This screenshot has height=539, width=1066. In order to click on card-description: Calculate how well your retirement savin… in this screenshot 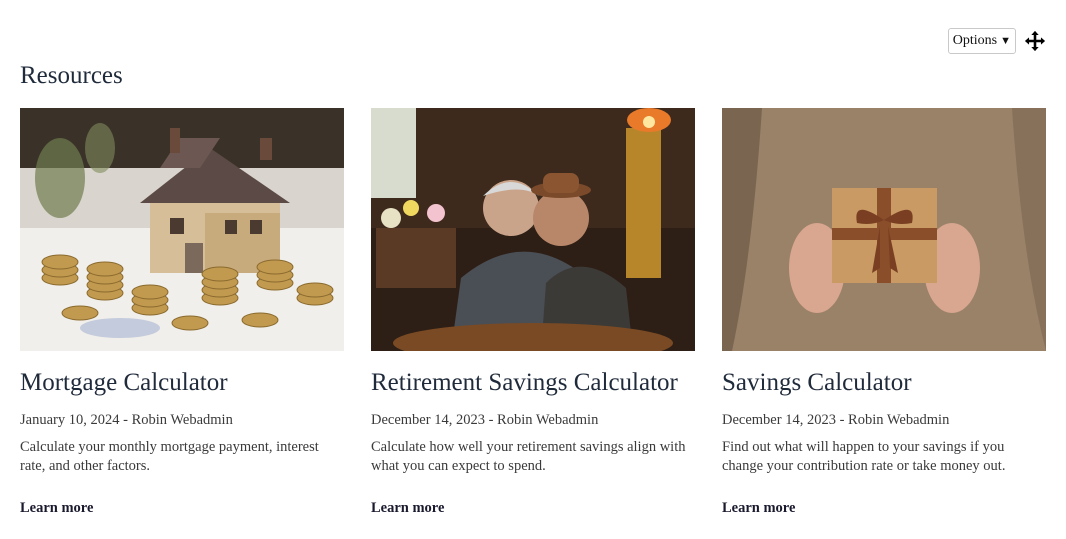, I will do `click(528, 456)`.